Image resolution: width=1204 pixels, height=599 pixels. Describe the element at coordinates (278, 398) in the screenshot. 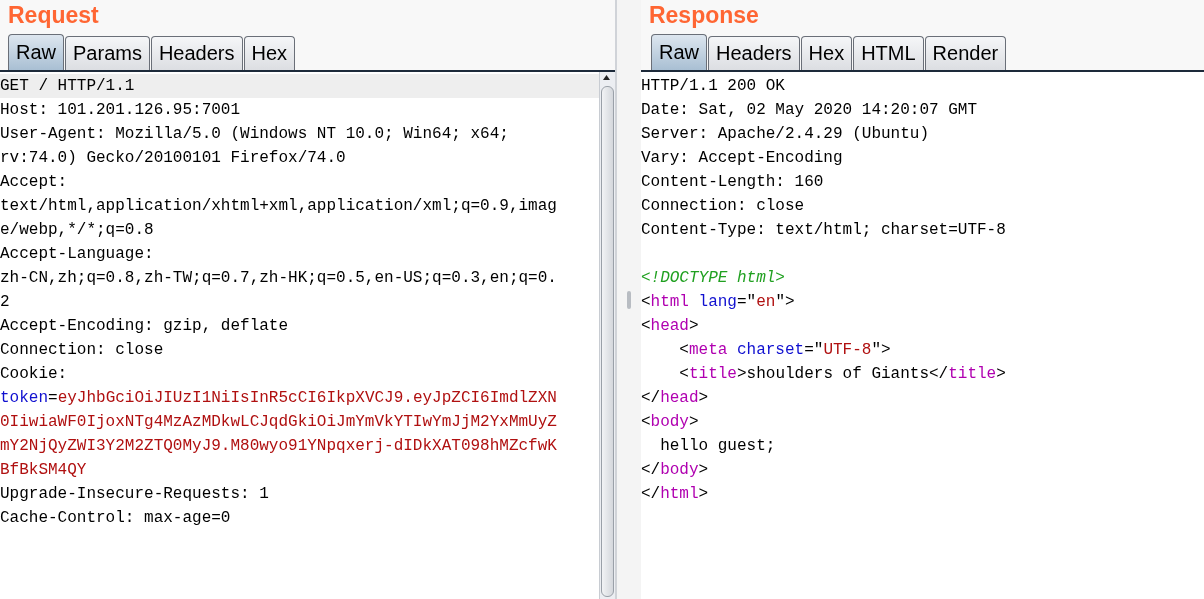

I see `code-line: token=eyJhbGciOiJIUzI1NiIsInR5cCI6IkpXVCJ9.eyJpZCI6ImdlZXN` at that location.